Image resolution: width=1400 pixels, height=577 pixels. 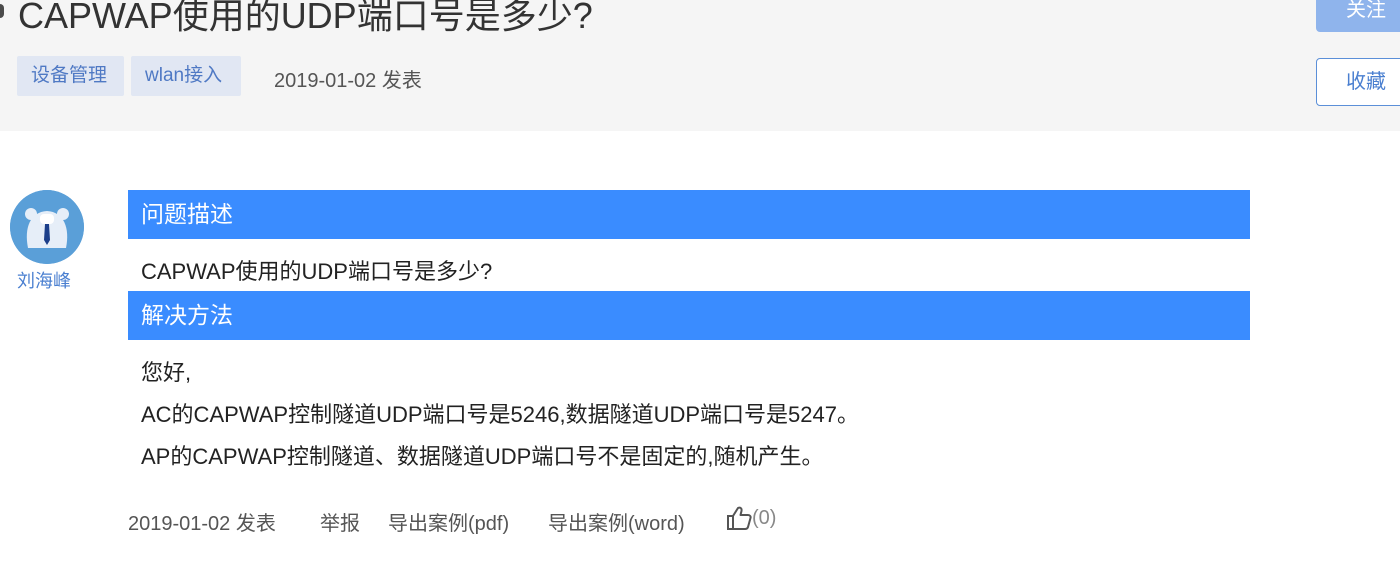 I want to click on report-link: 举报, so click(x=340, y=521).